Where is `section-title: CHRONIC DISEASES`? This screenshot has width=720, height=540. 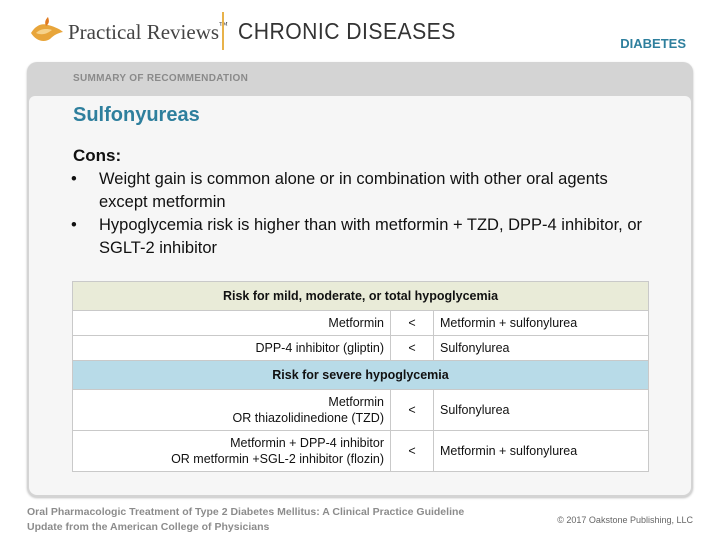
section-title: CHRONIC DISEASES is located at coordinates (347, 31).